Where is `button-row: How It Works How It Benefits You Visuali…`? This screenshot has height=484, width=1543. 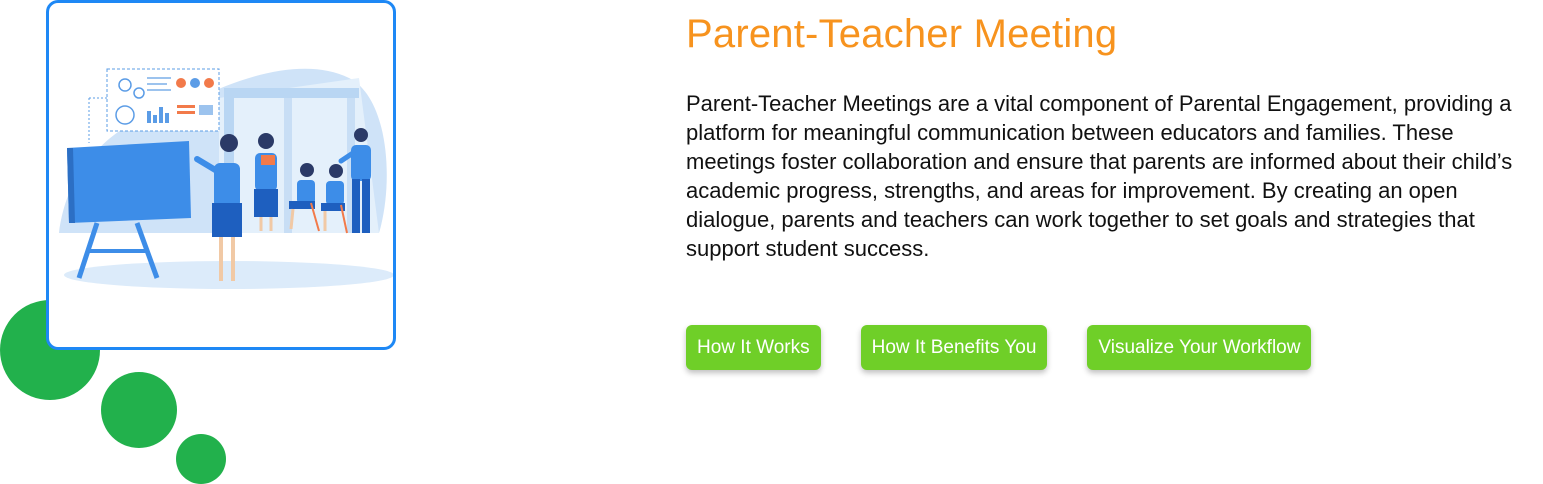
button-row: How It Works How It Benefits You Visuali… is located at coordinates (999, 347).